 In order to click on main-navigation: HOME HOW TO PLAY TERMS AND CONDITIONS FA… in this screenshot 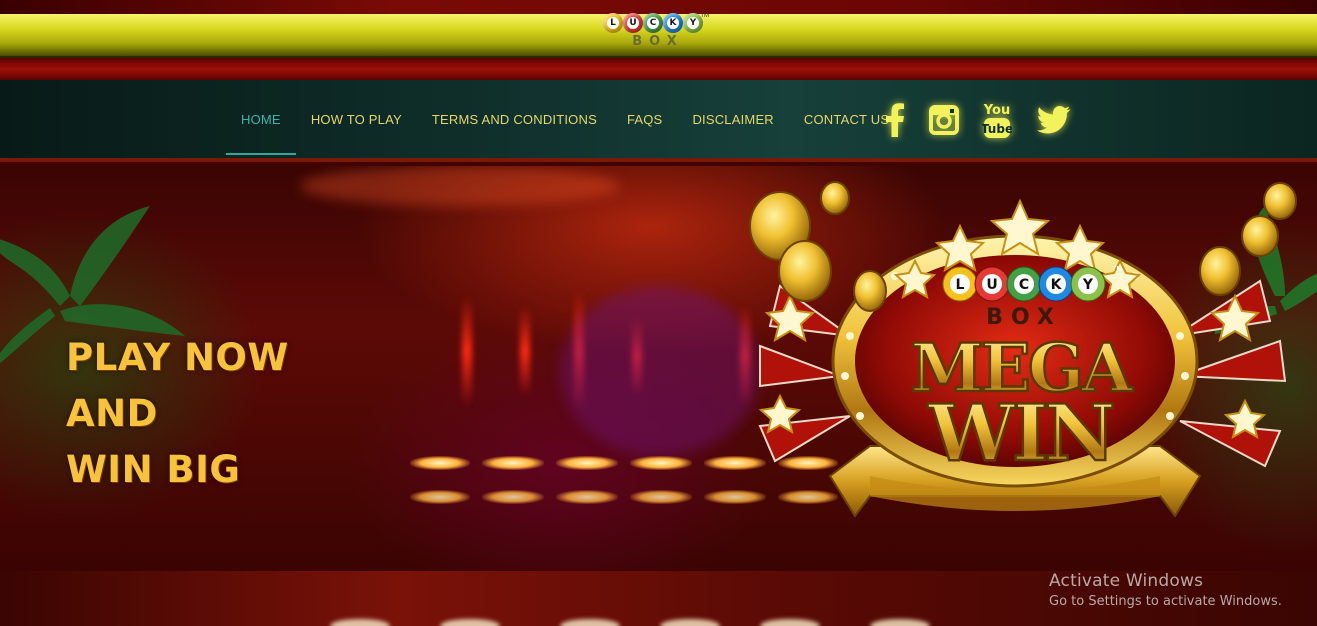, I will do `click(658, 121)`.